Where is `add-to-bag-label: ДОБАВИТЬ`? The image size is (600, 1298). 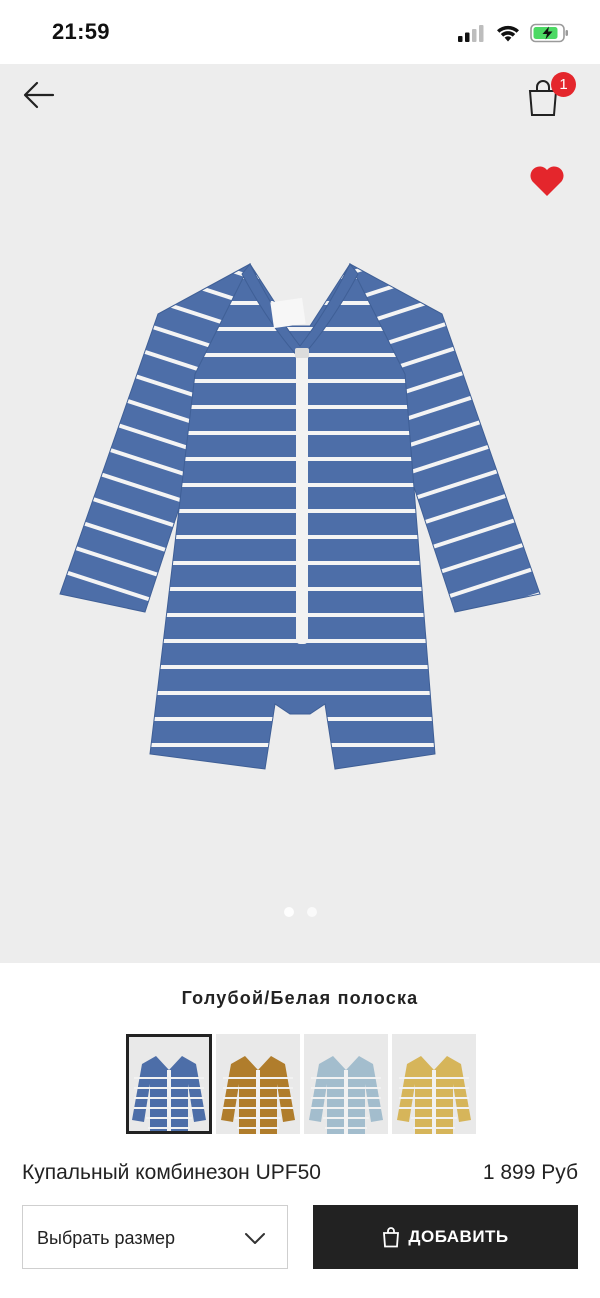
add-to-bag-label: ДОБАВИТЬ is located at coordinates (458, 1236).